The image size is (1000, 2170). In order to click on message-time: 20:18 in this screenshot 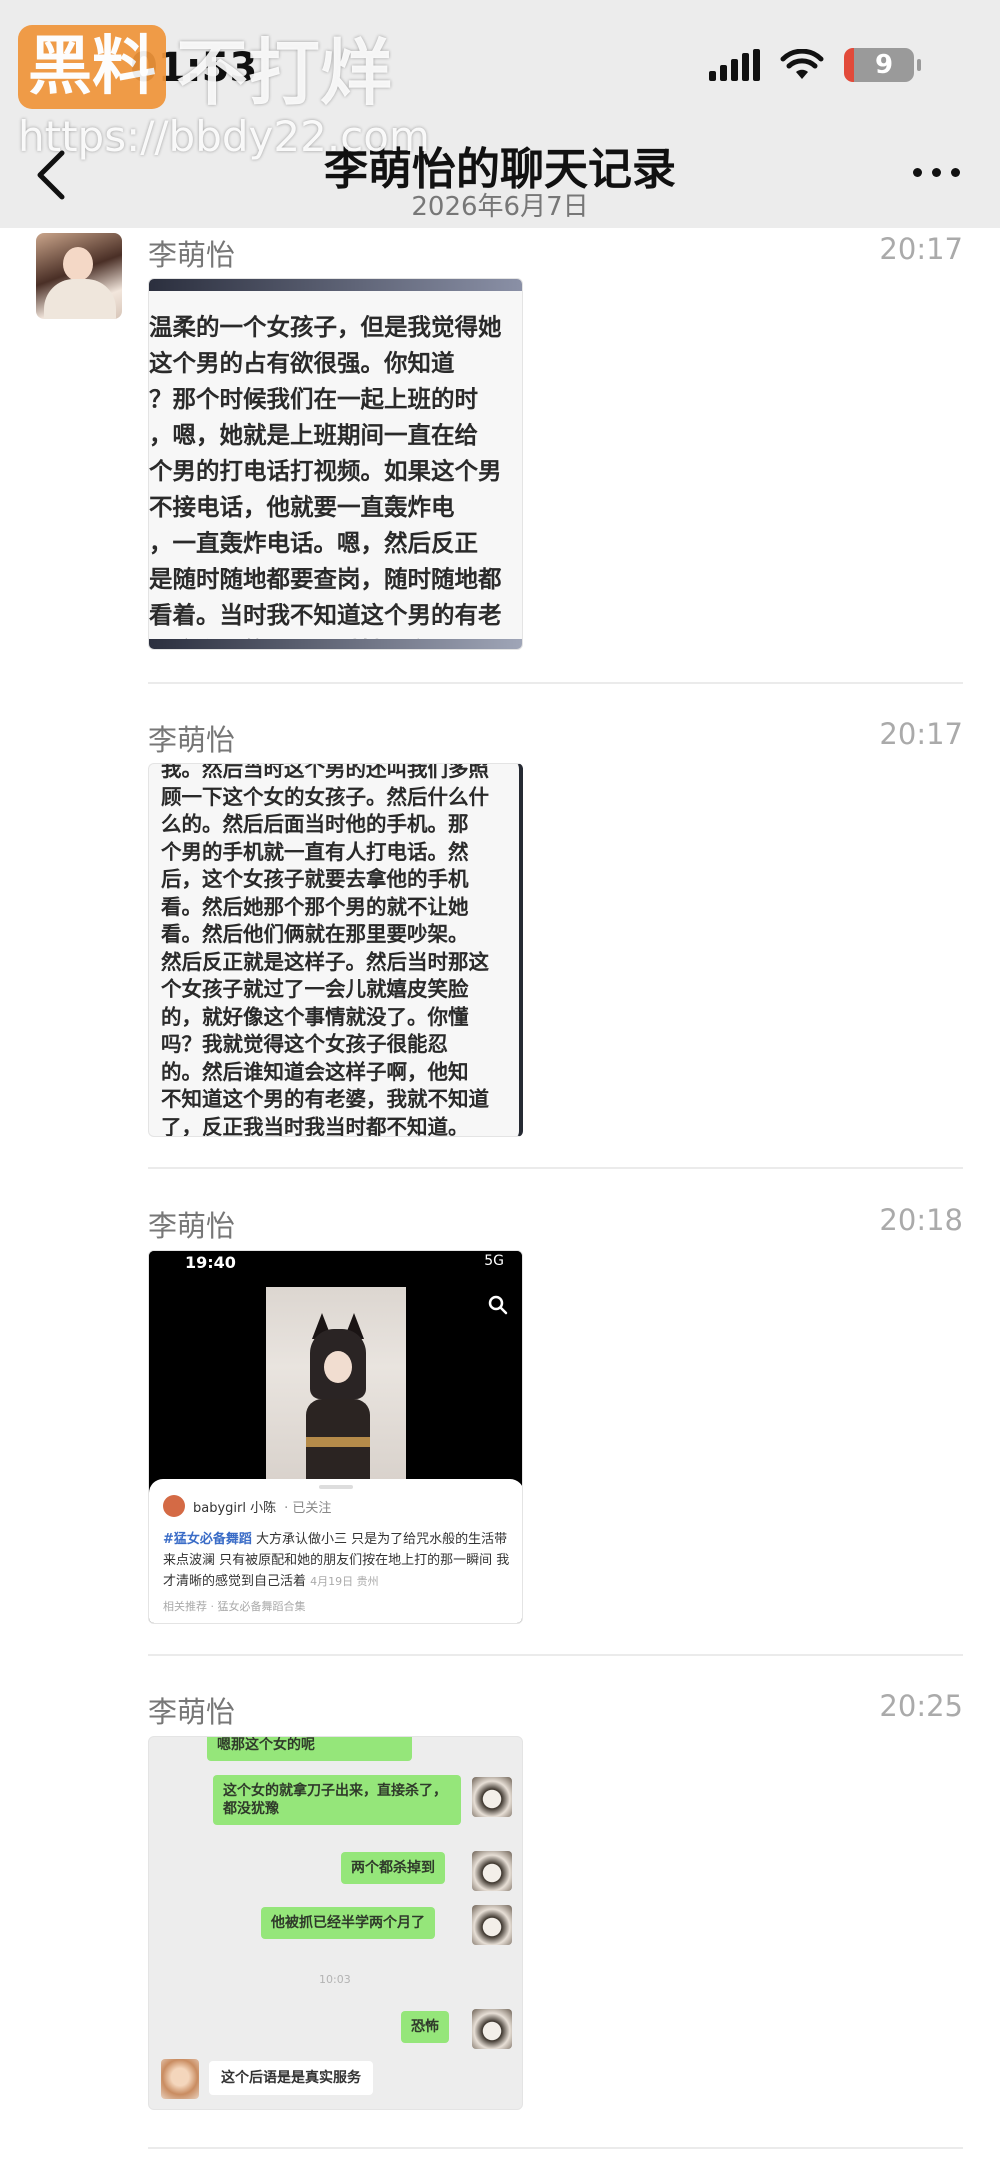, I will do `click(921, 1220)`.